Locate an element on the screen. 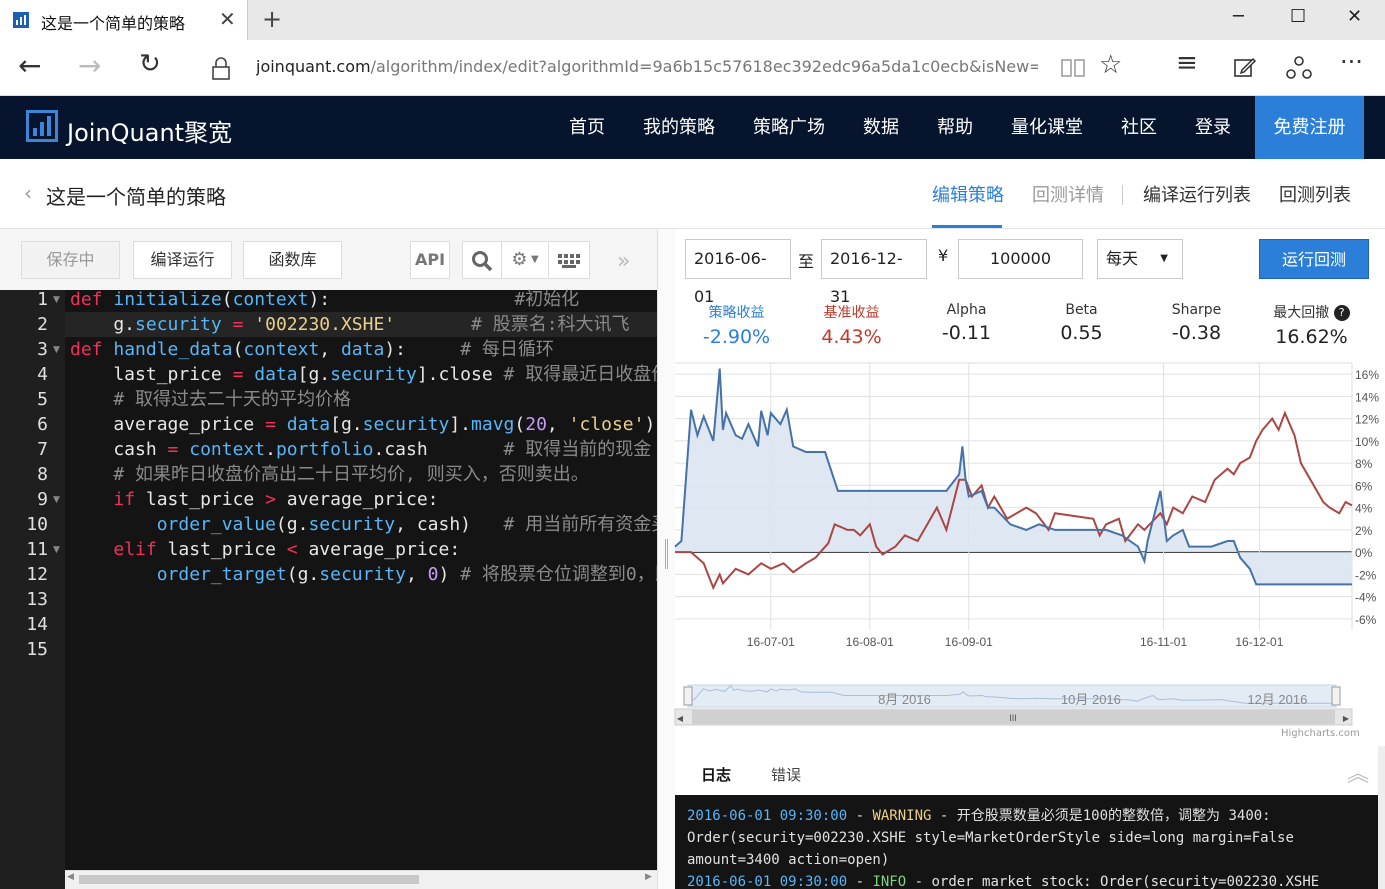 The image size is (1385, 889). strategy-title-bar: ‹ 这是一个简单的策略 编辑策略 回测详情 编译运行列表 回测列表 is located at coordinates (692, 194).